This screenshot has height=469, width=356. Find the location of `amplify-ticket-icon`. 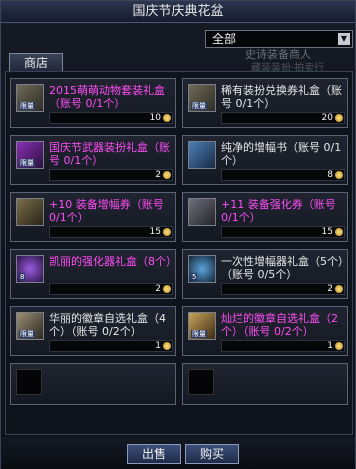

amplify-ticket-icon is located at coordinates (30, 212).